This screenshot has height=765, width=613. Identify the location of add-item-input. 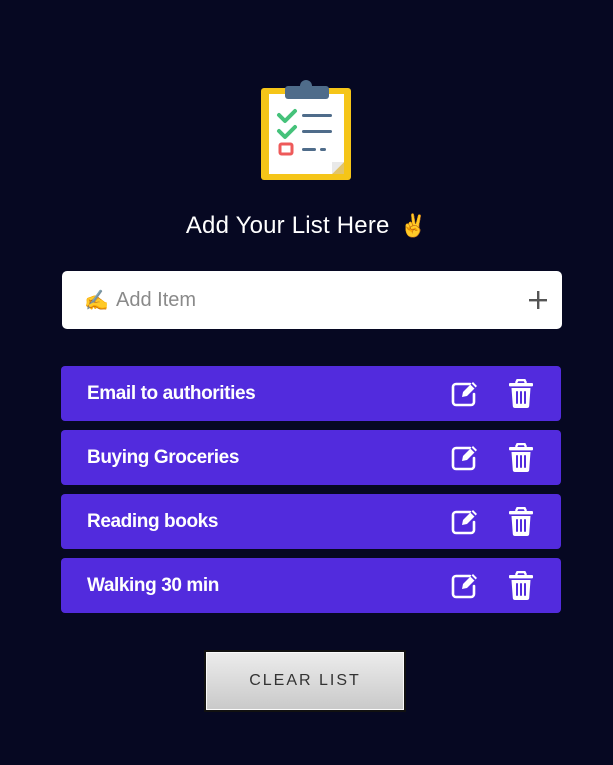
(316, 300).